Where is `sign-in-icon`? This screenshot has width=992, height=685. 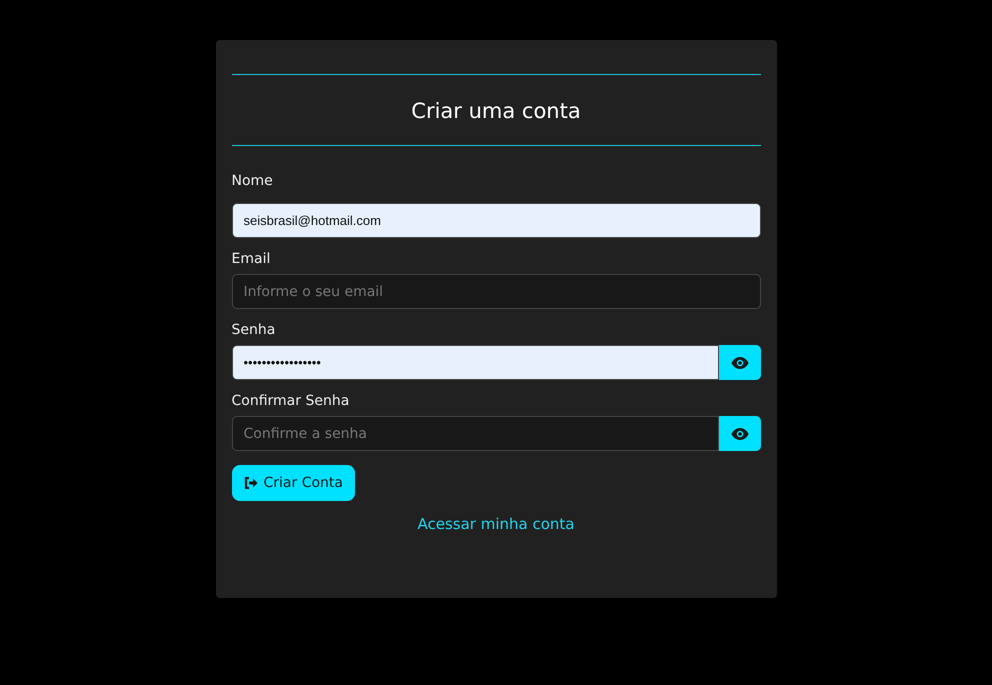 sign-in-icon is located at coordinates (251, 483).